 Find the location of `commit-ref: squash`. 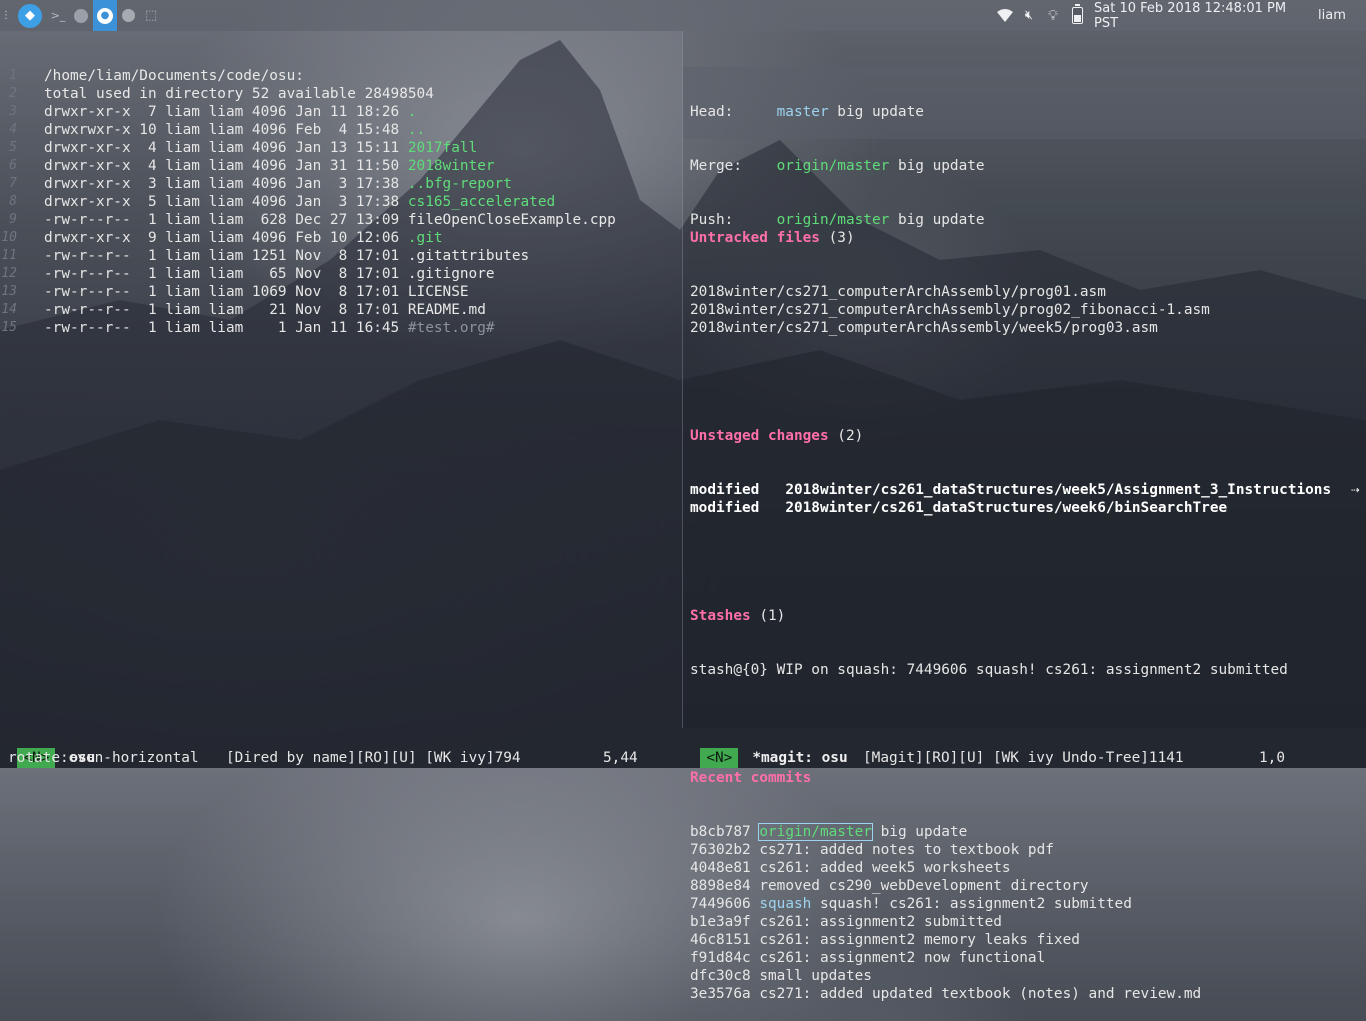

commit-ref: squash is located at coordinates (785, 904).